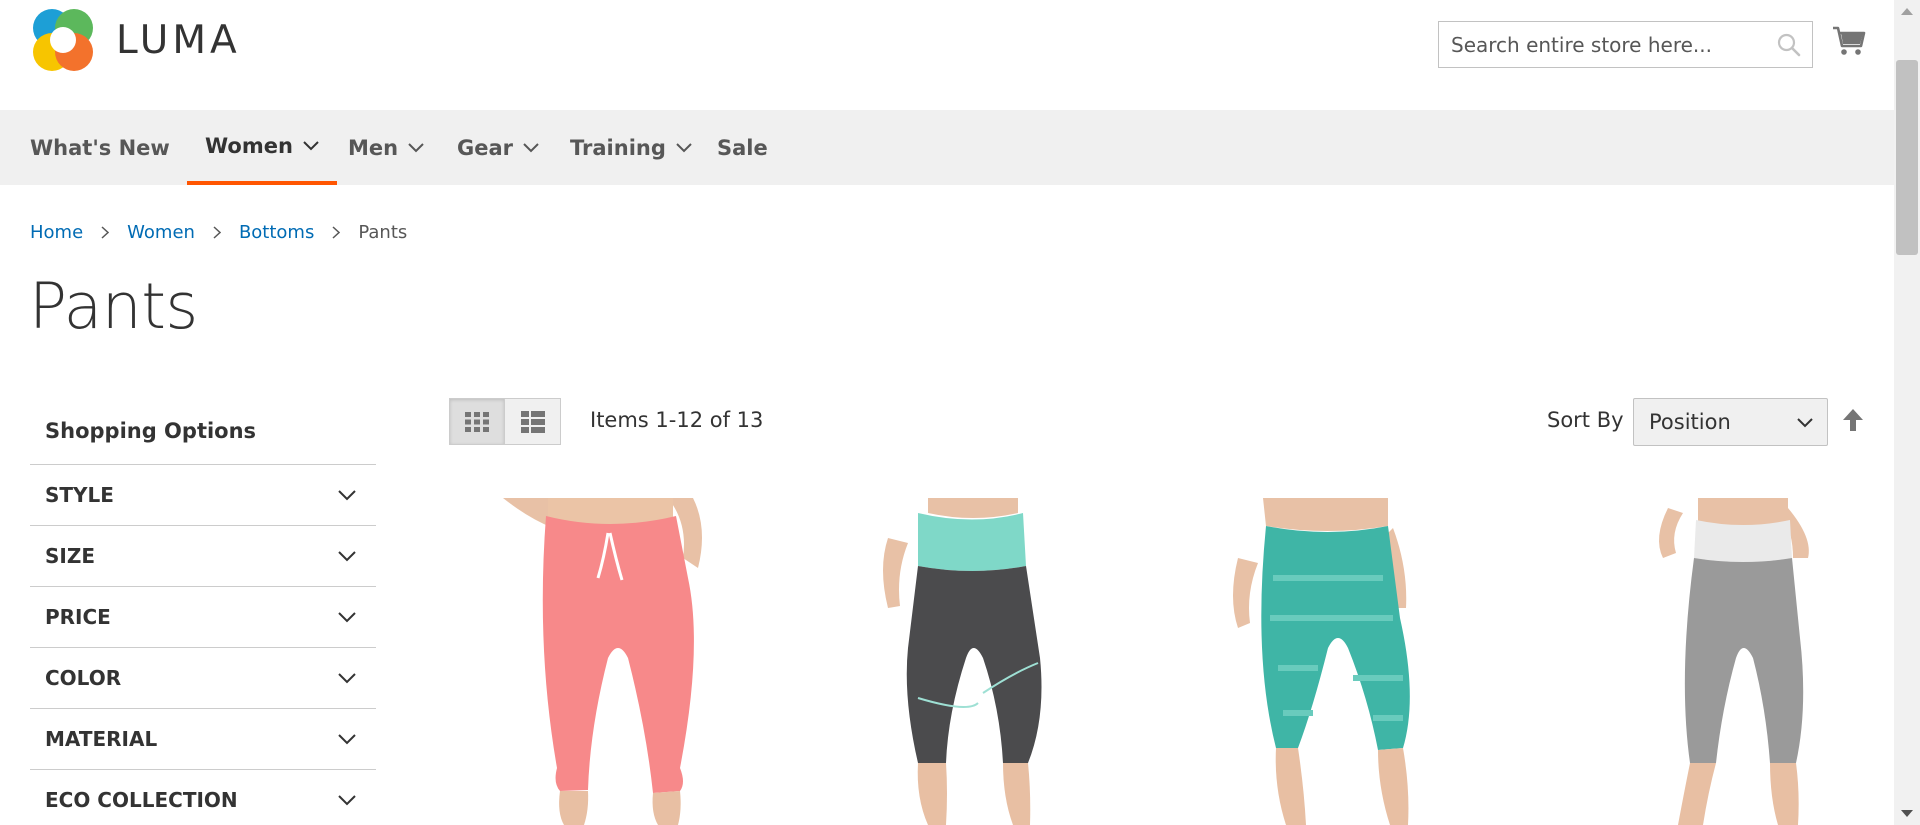  I want to click on scroll-up-arrow-icon, so click(1907, 11).